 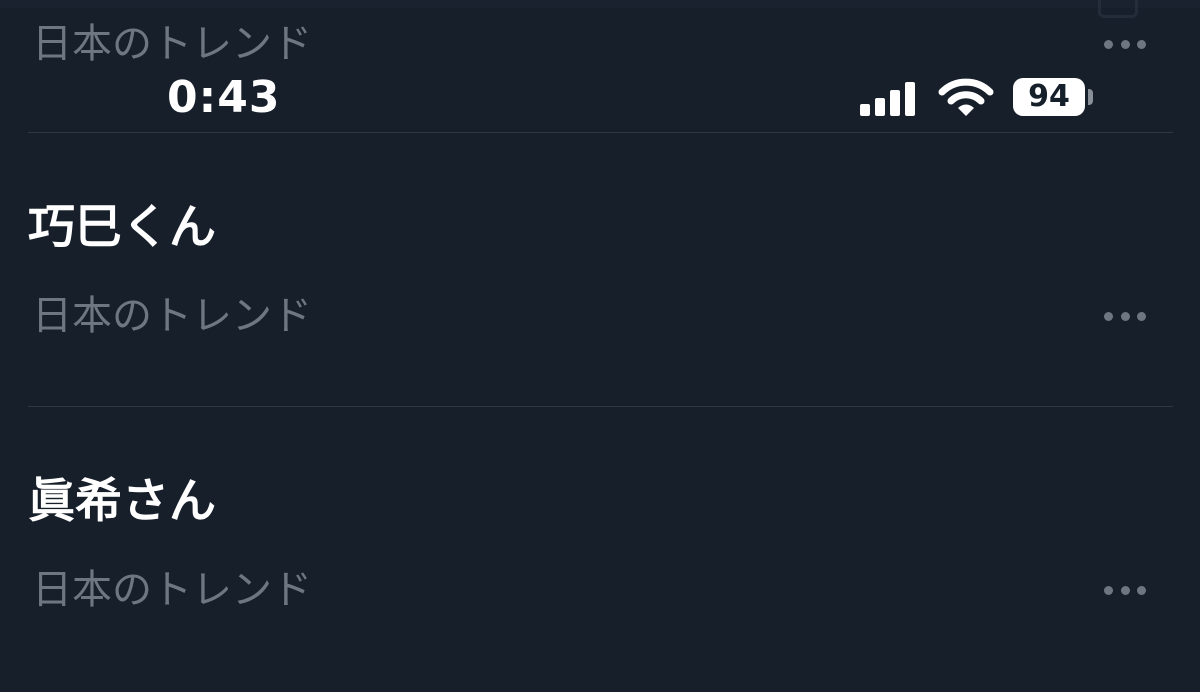 What do you see at coordinates (122, 502) in the screenshot?
I see `trend-title: 眞希さん` at bounding box center [122, 502].